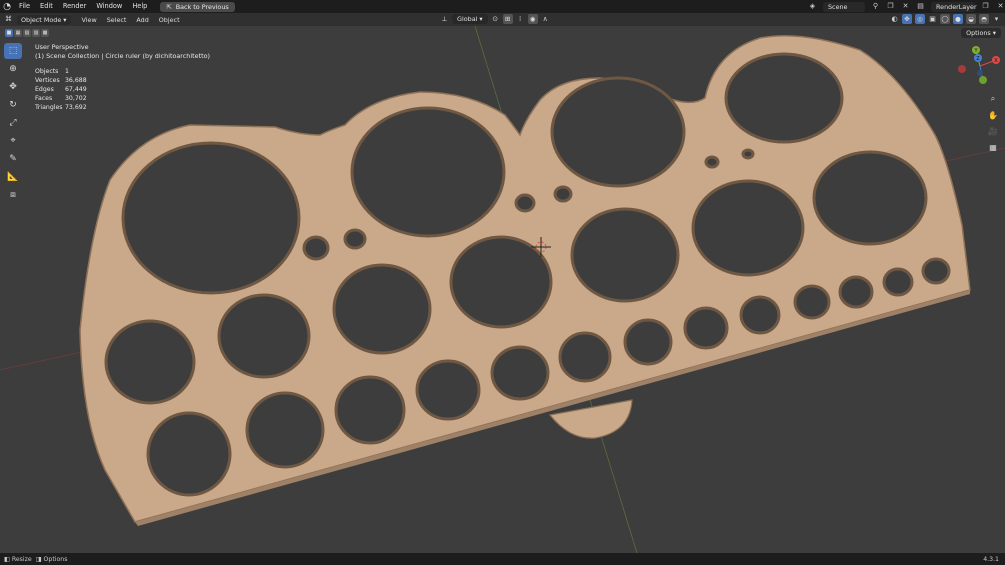  What do you see at coordinates (13, 177) in the screenshot?
I see `measure-tool-icon: 📐` at bounding box center [13, 177].